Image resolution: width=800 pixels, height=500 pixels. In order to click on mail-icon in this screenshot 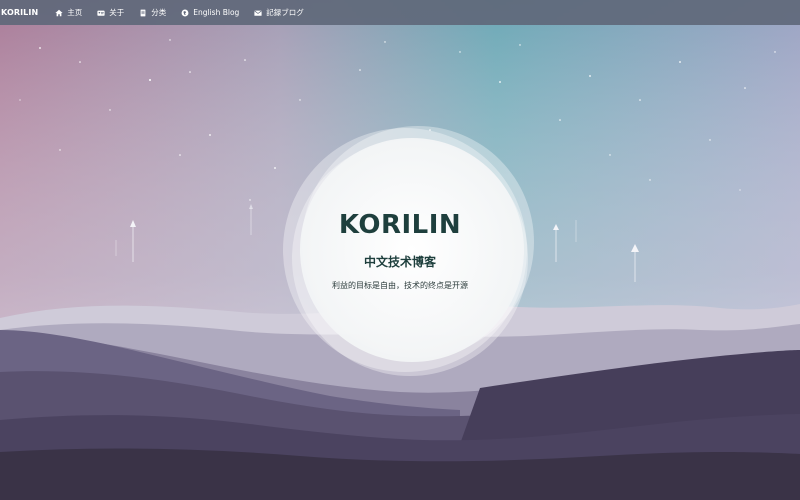, I will do `click(258, 13)`.